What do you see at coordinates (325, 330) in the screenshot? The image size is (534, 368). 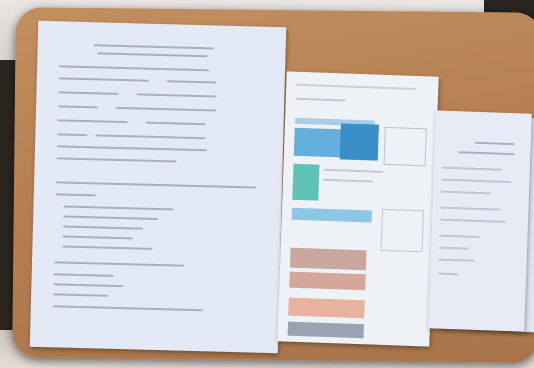 I see `gray-table-block` at bounding box center [325, 330].